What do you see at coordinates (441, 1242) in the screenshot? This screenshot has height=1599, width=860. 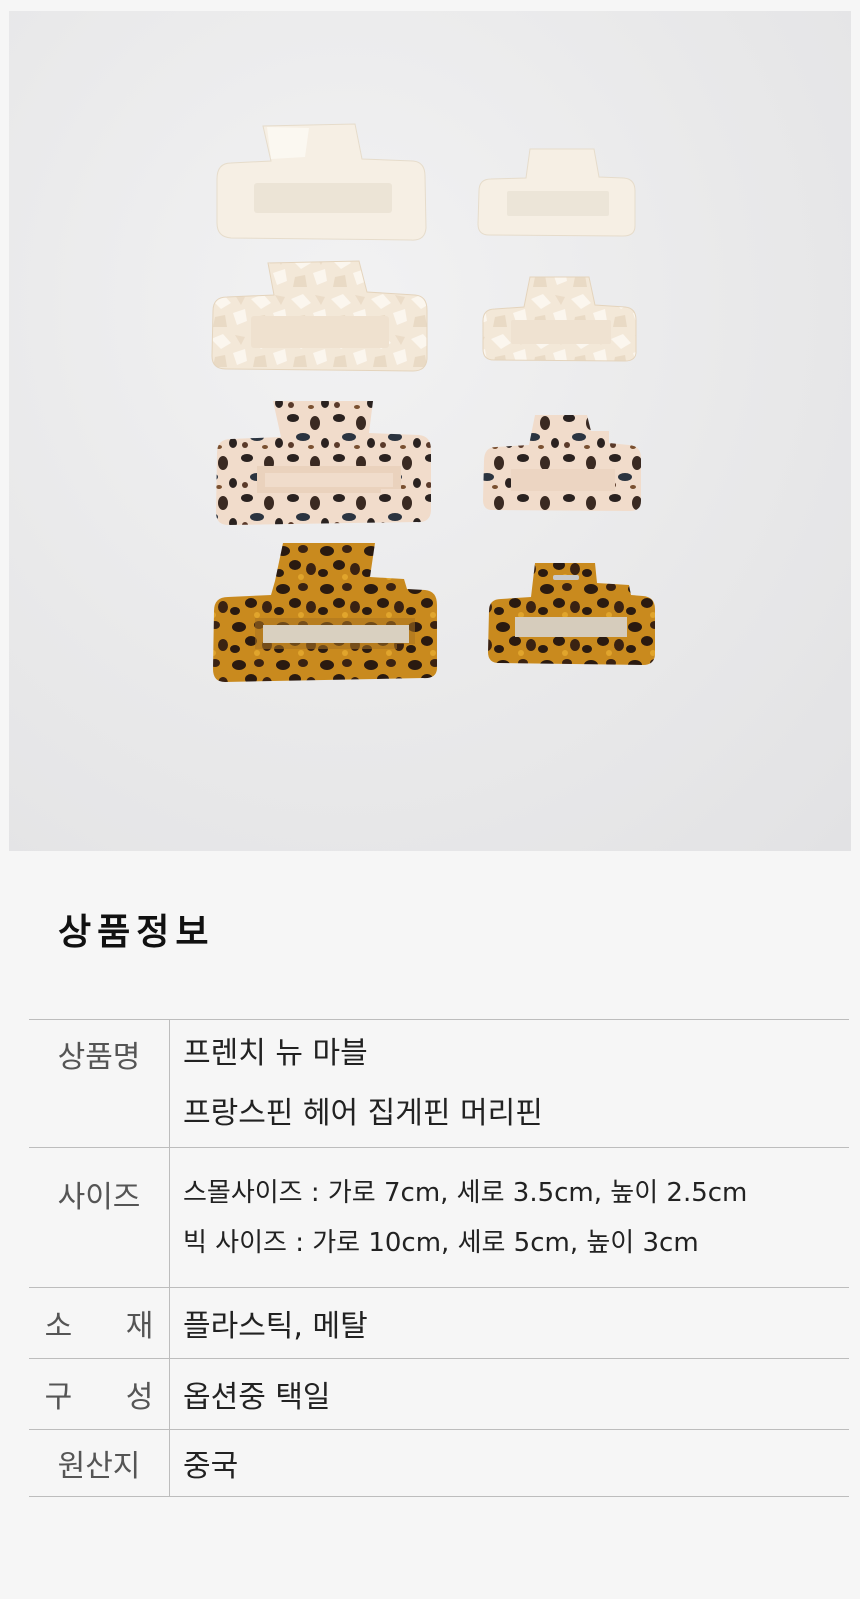 I see `value-line: 빅 사이즈 : 가로 10cm, 세로 5cm, 높이 3cm` at bounding box center [441, 1242].